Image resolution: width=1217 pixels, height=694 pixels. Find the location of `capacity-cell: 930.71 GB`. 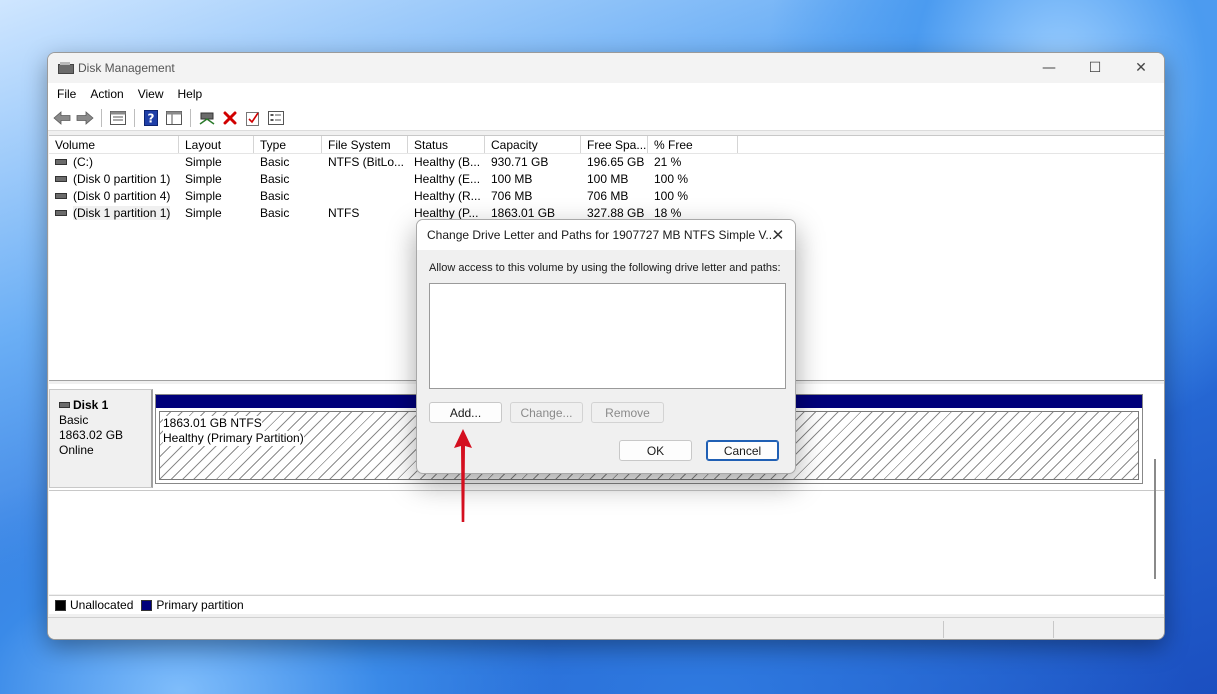

capacity-cell: 930.71 GB is located at coordinates (520, 162).